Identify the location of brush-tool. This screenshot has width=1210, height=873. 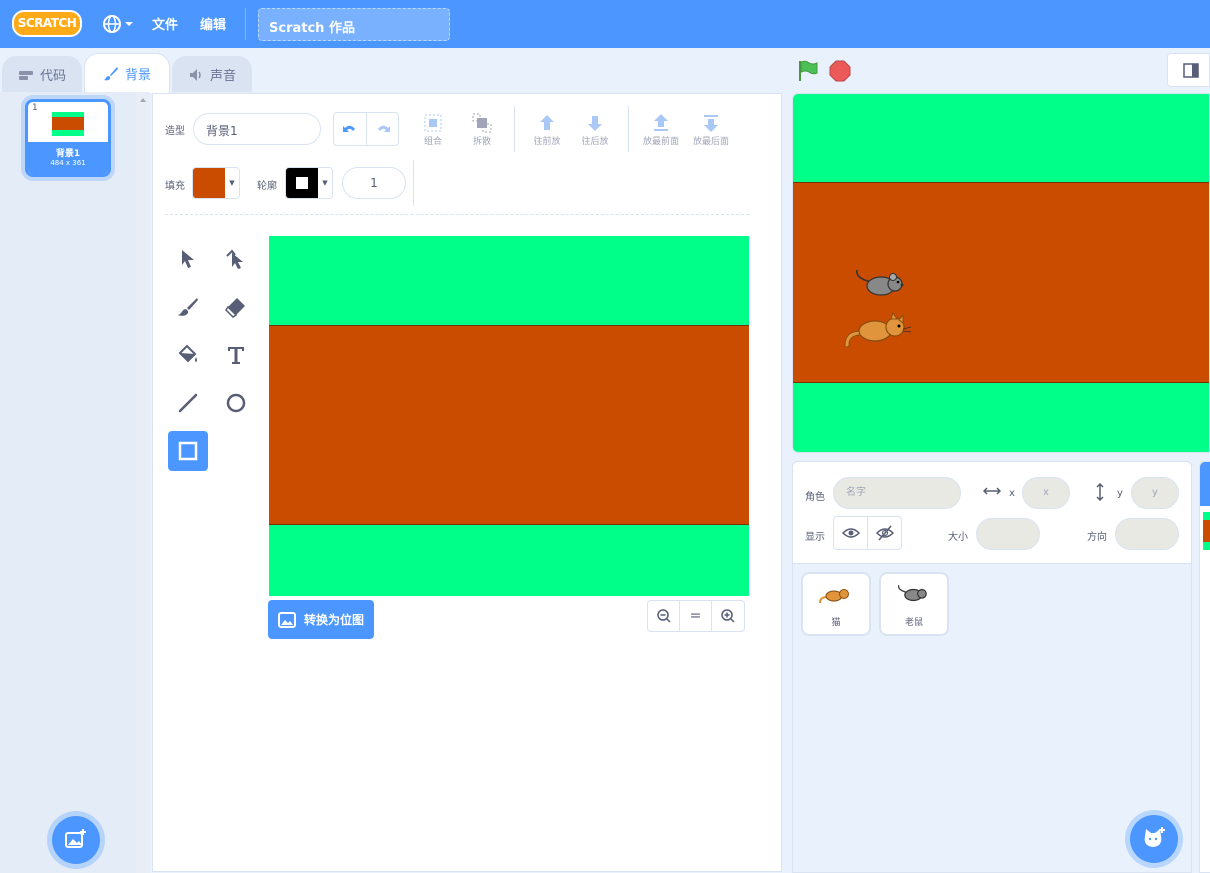
(188, 307).